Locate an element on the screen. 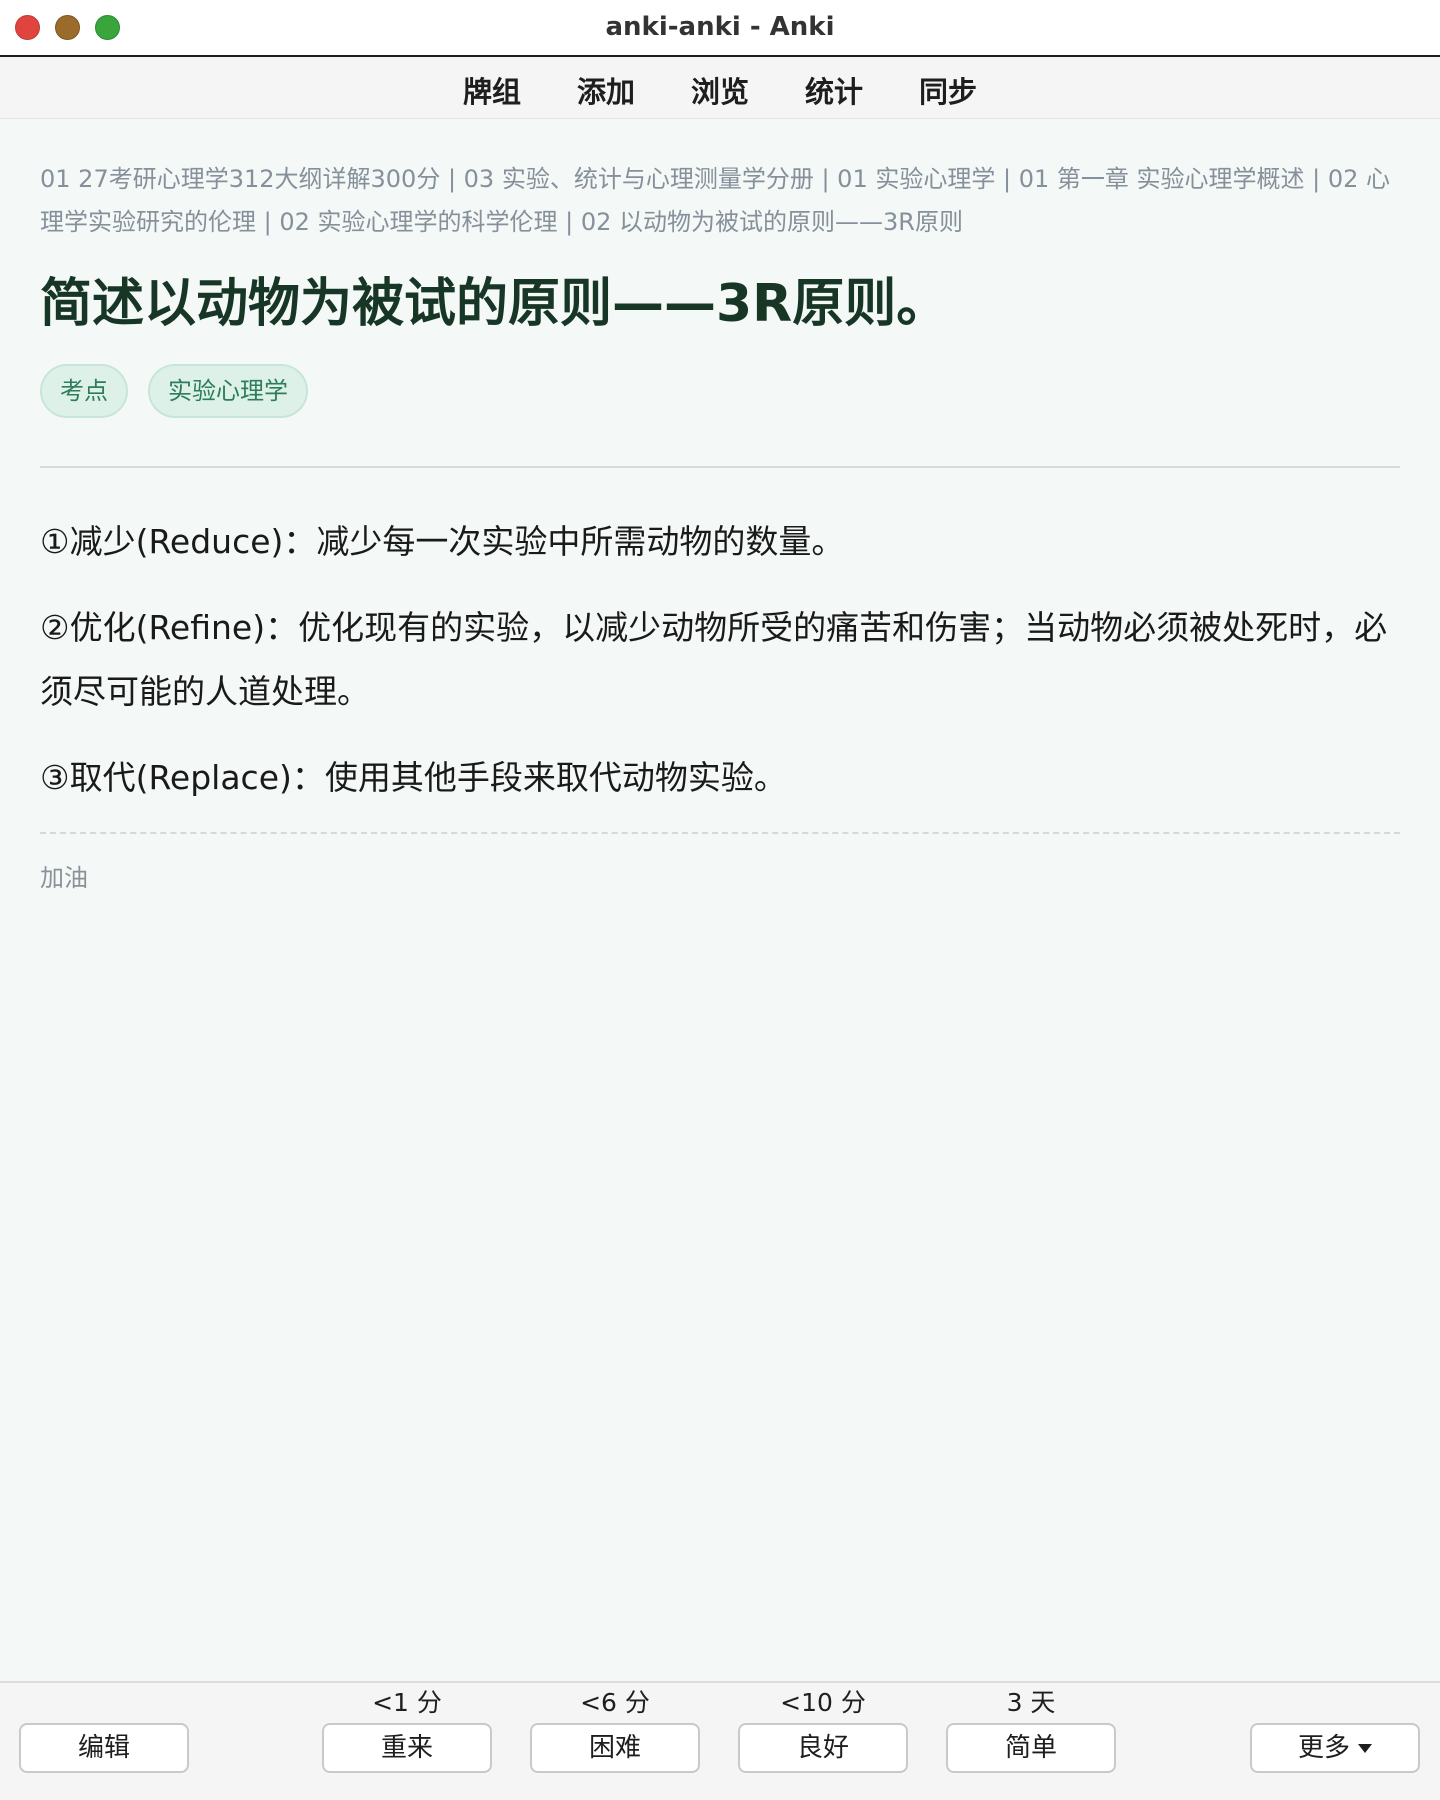 The image size is (1440, 1800). more-button: 更多 is located at coordinates (1335, 1748).